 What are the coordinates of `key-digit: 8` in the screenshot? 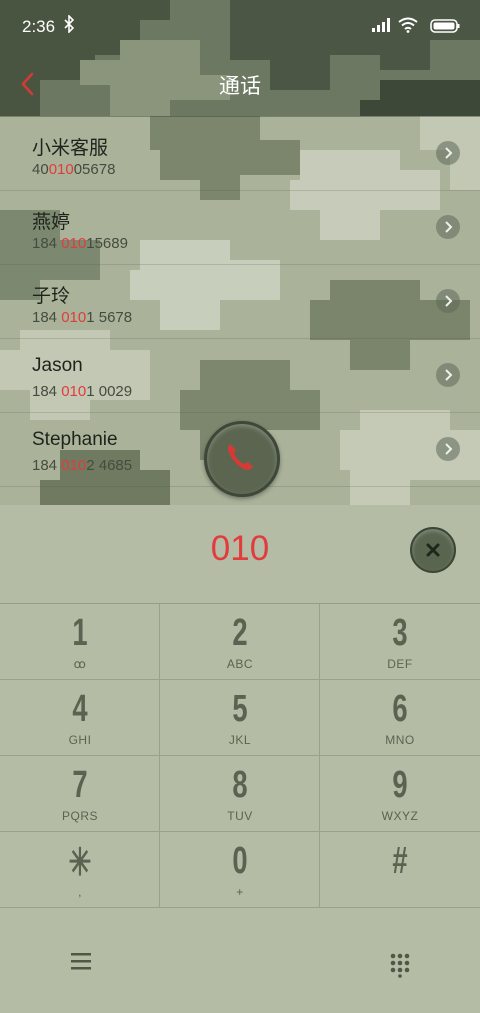 It's located at (240, 785).